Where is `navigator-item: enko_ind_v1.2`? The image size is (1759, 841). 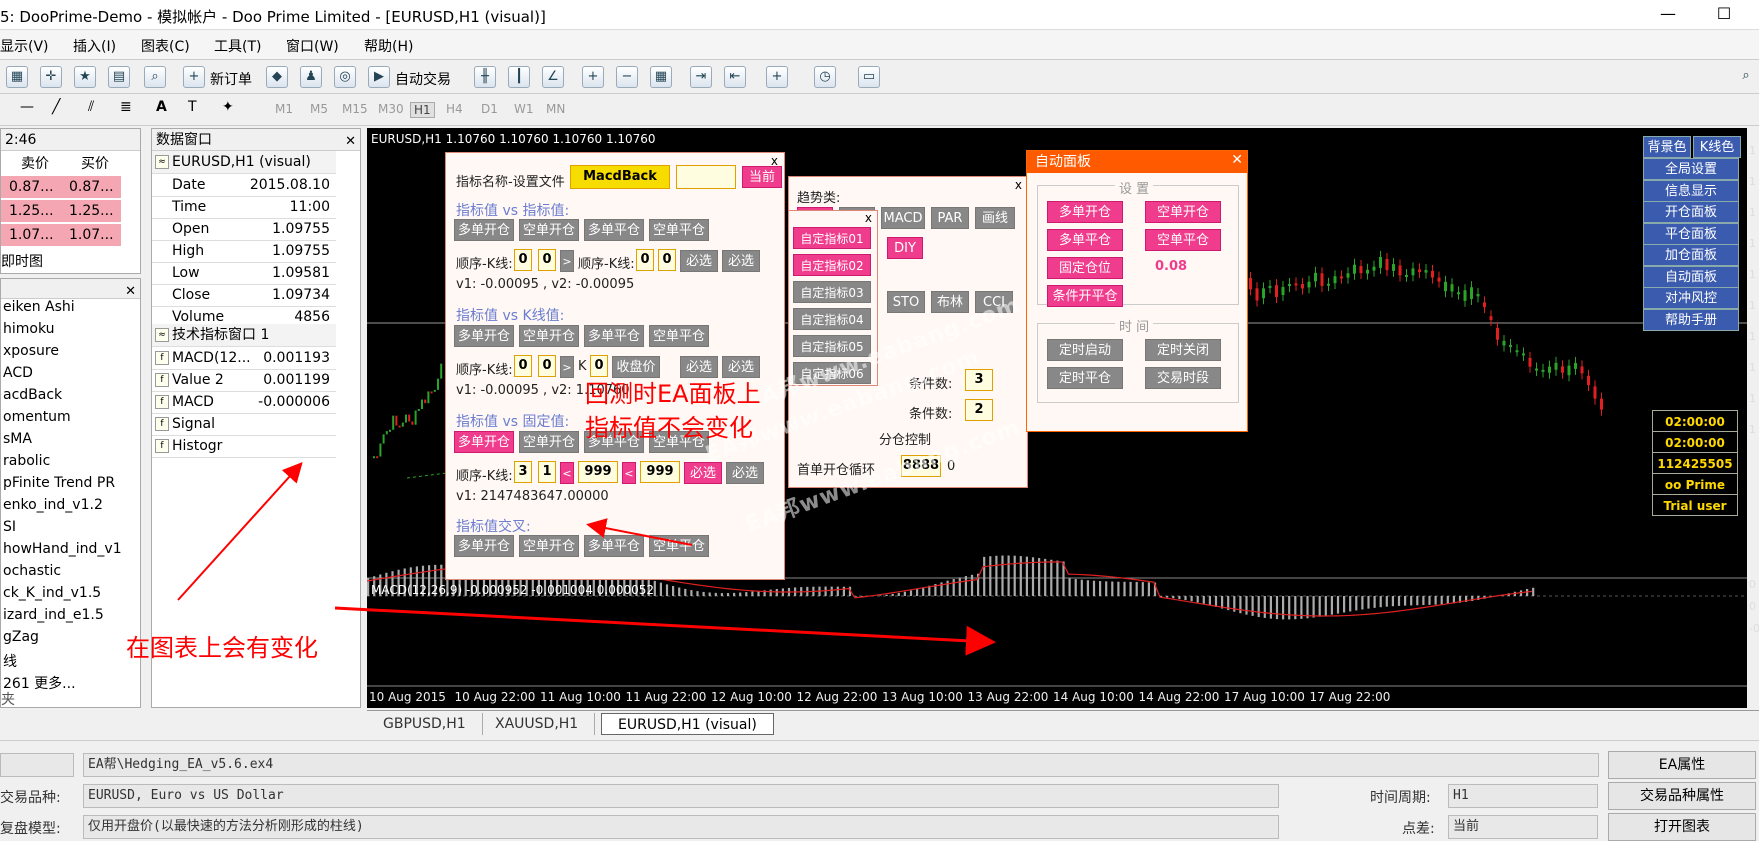
navigator-item: enko_ind_v1.2 is located at coordinates (62, 505).